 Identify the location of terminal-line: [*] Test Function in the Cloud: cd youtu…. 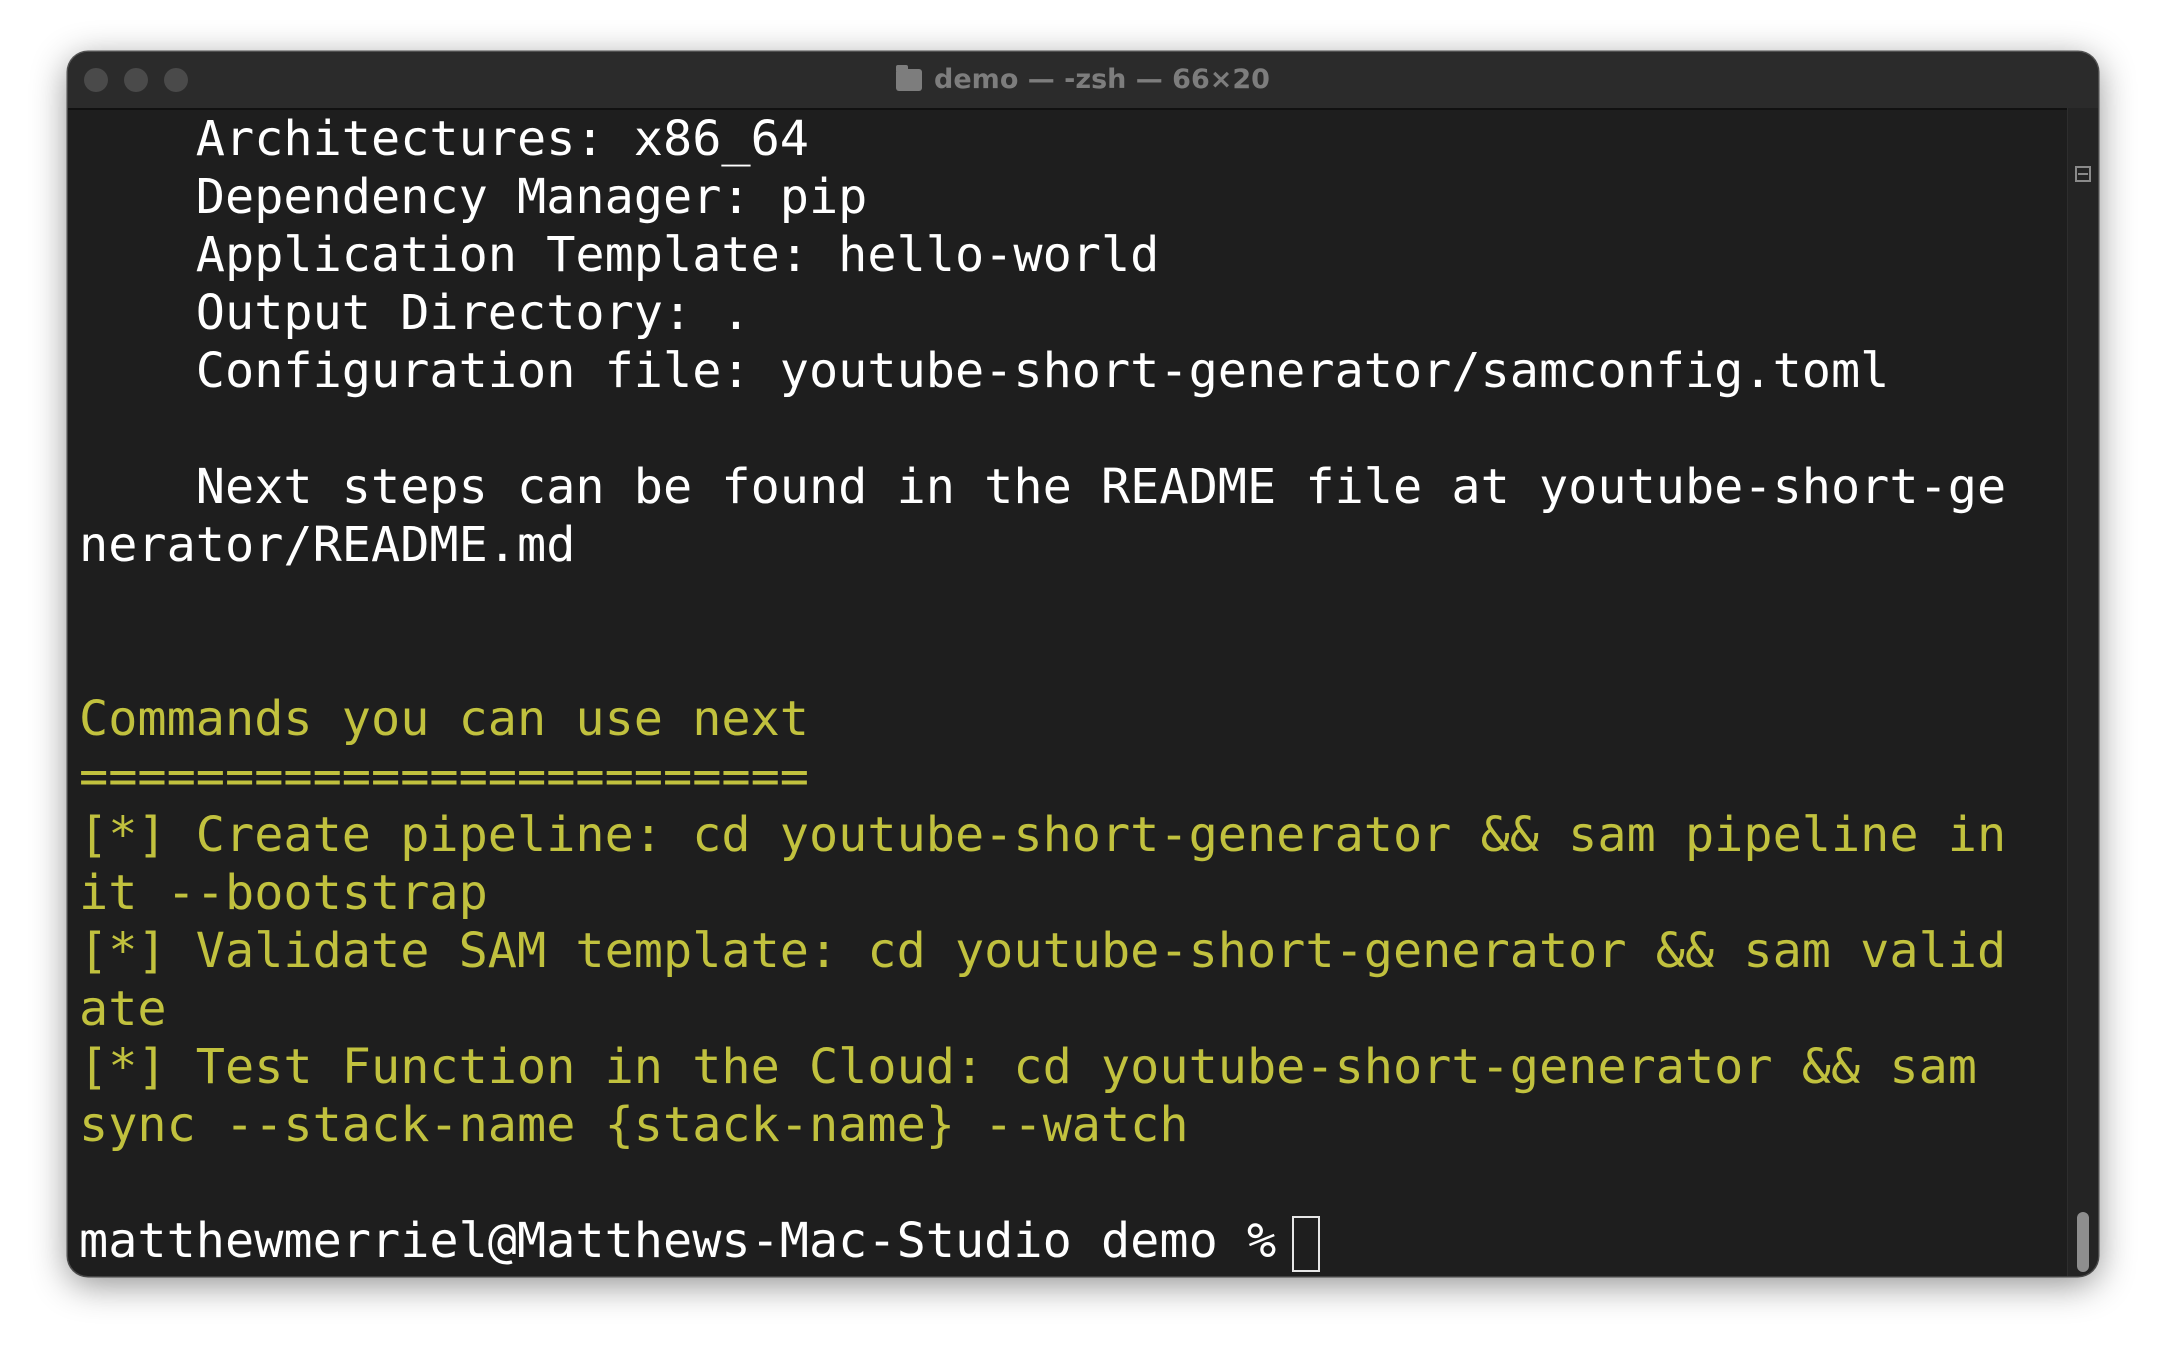
(1043, 1067).